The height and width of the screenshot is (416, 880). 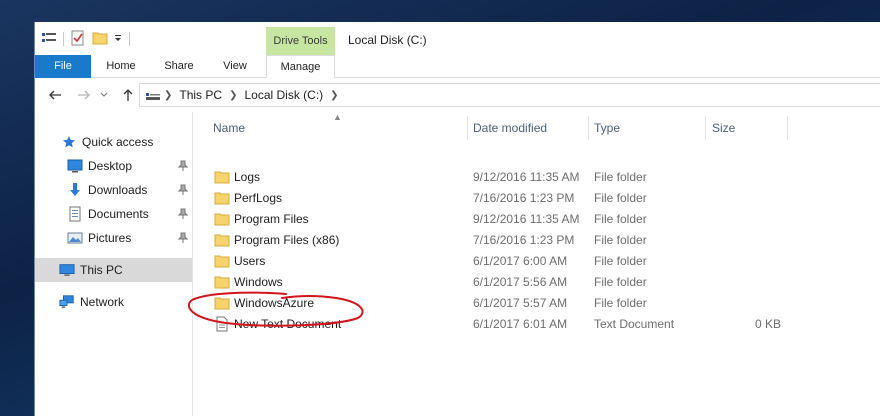 I want to click on sidebar-item-network: Network, so click(x=113, y=302).